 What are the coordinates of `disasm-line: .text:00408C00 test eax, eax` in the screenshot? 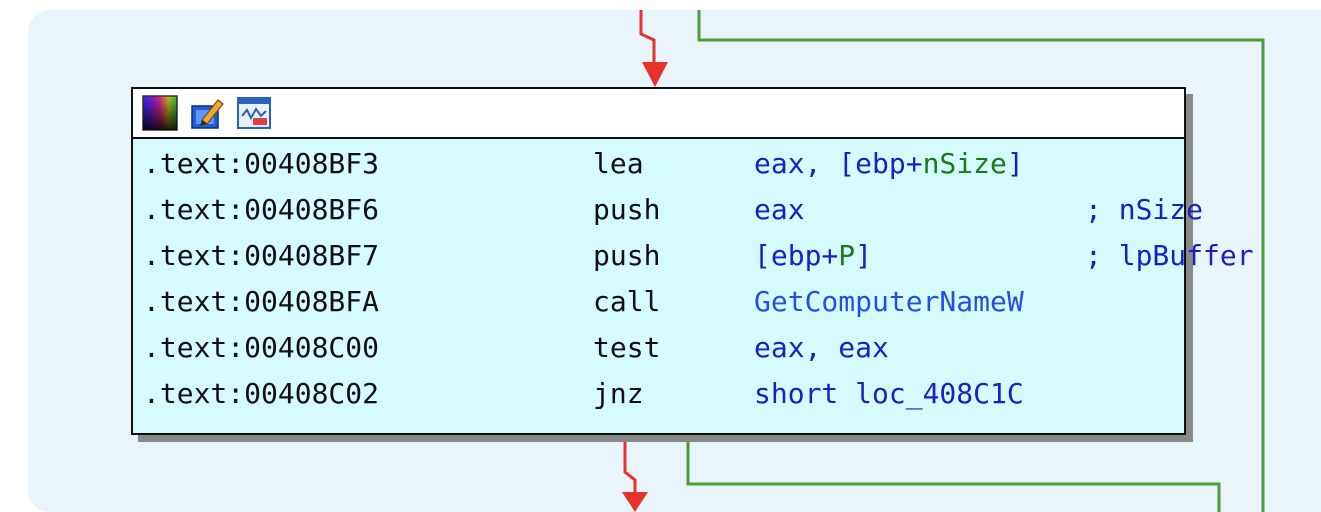 It's located at (658, 348).